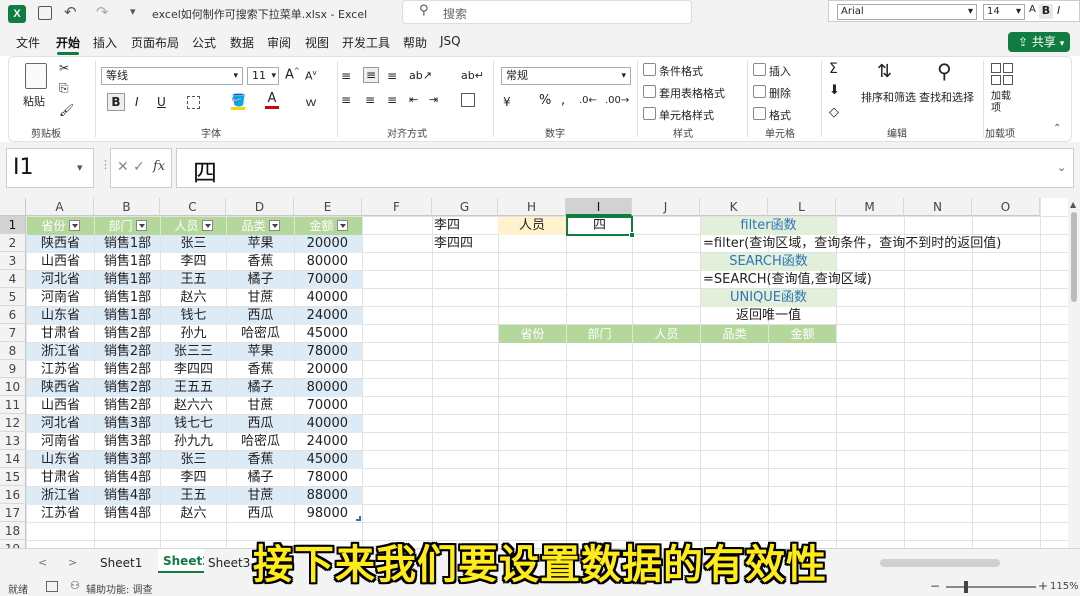 This screenshot has height=596, width=1080. What do you see at coordinates (193, 352) in the screenshot?
I see `table-cell: 张三三` at bounding box center [193, 352].